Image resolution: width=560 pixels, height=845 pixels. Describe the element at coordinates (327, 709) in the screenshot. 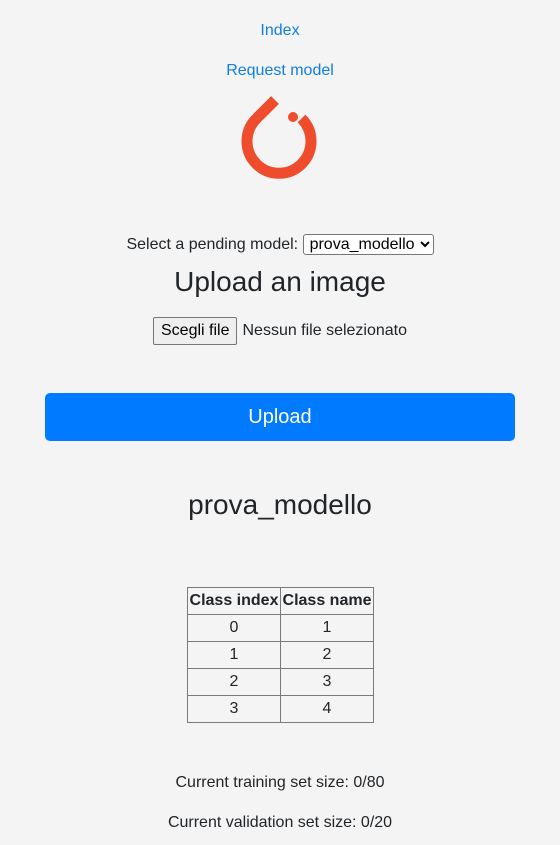

I see `class-name-cell: 4` at that location.